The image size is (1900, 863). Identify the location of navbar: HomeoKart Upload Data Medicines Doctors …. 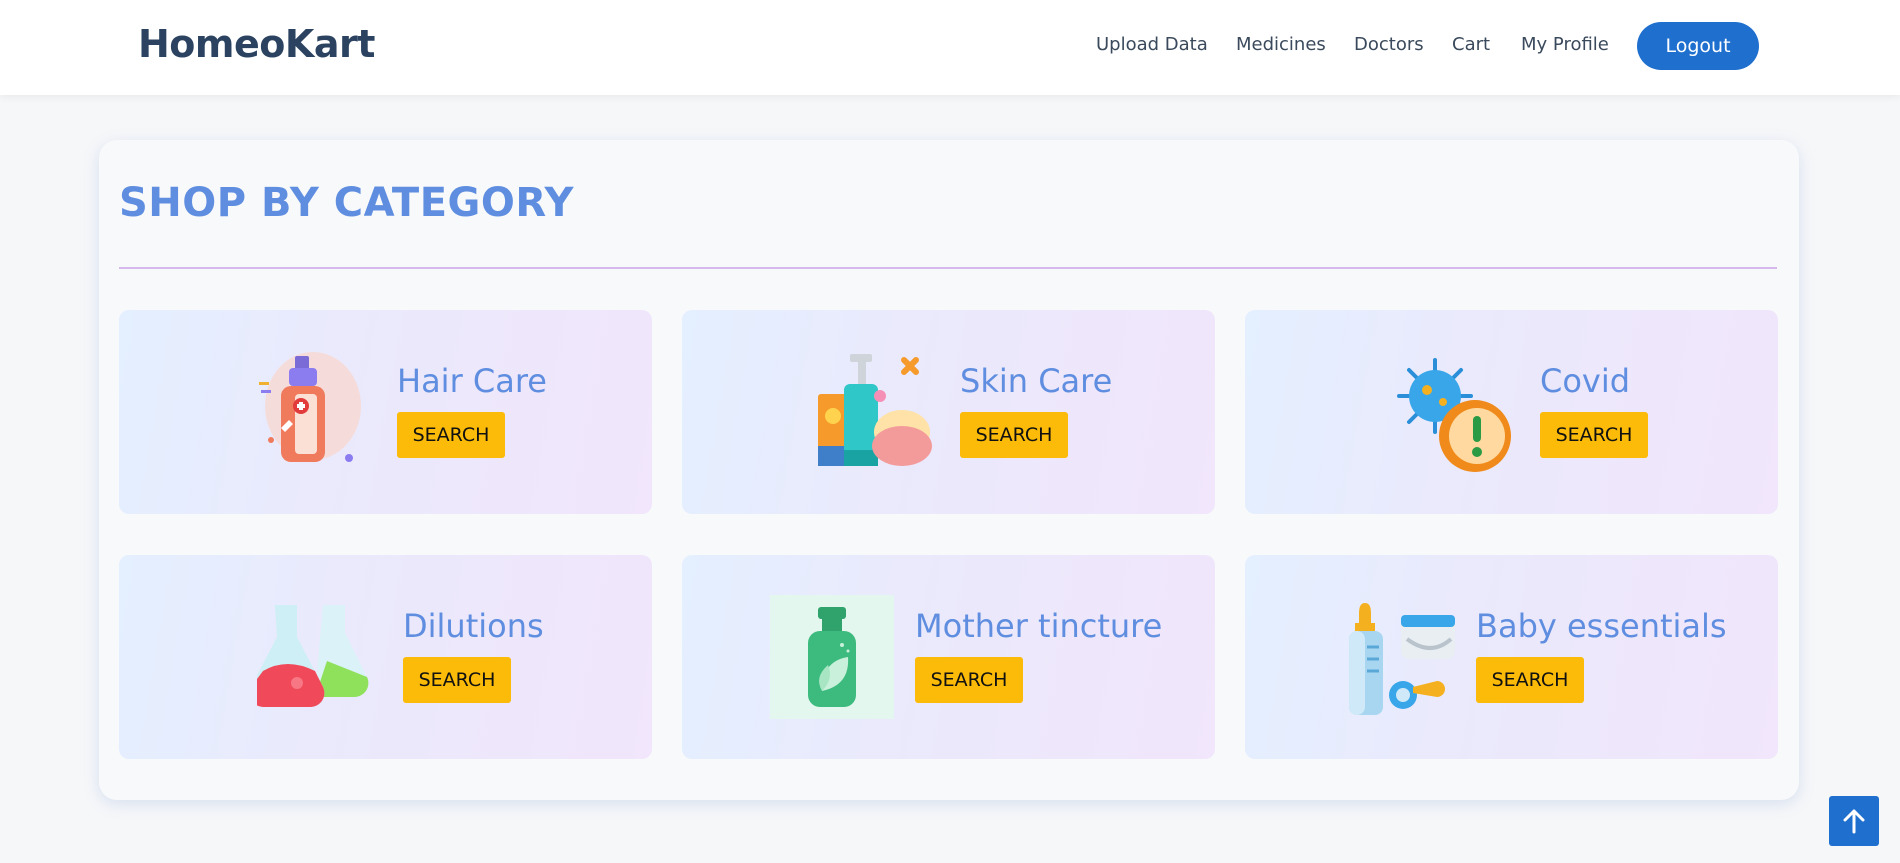
(950, 47).